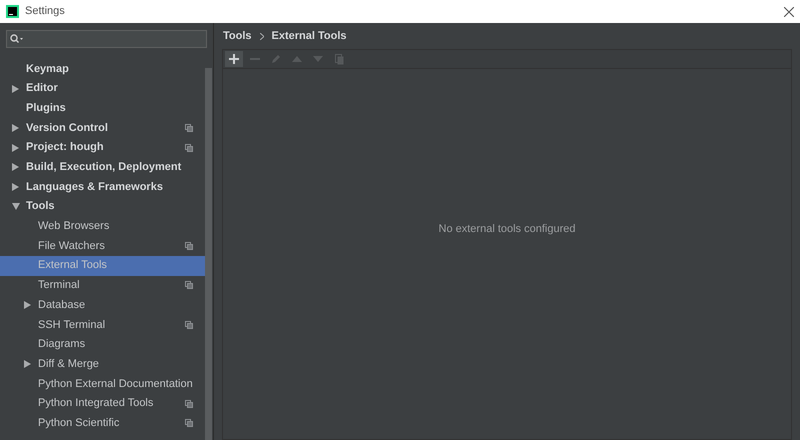  I want to click on tree-item-label: Python Scientific, so click(79, 423).